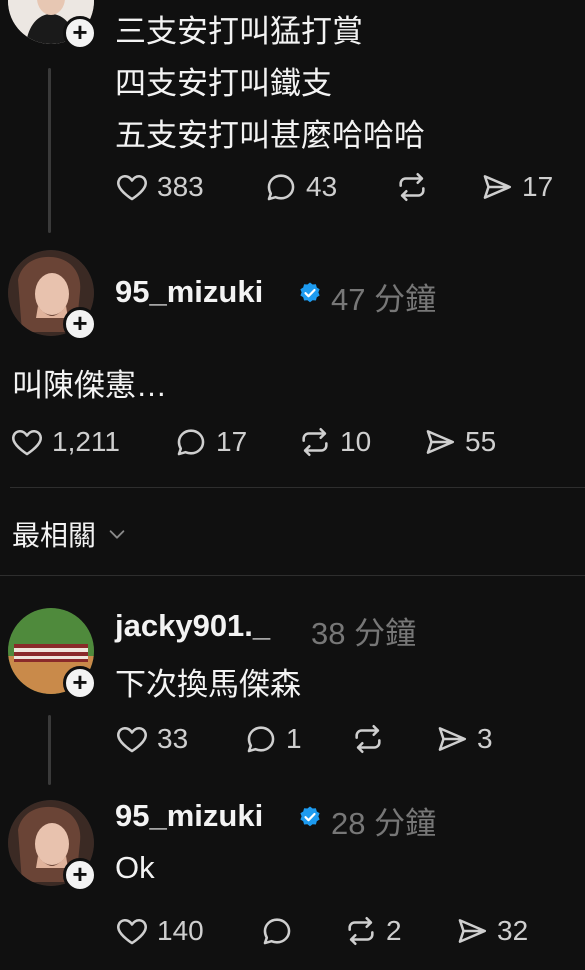 Image resolution: width=585 pixels, height=970 pixels. What do you see at coordinates (459, 442) in the screenshot?
I see `share-button: 55` at bounding box center [459, 442].